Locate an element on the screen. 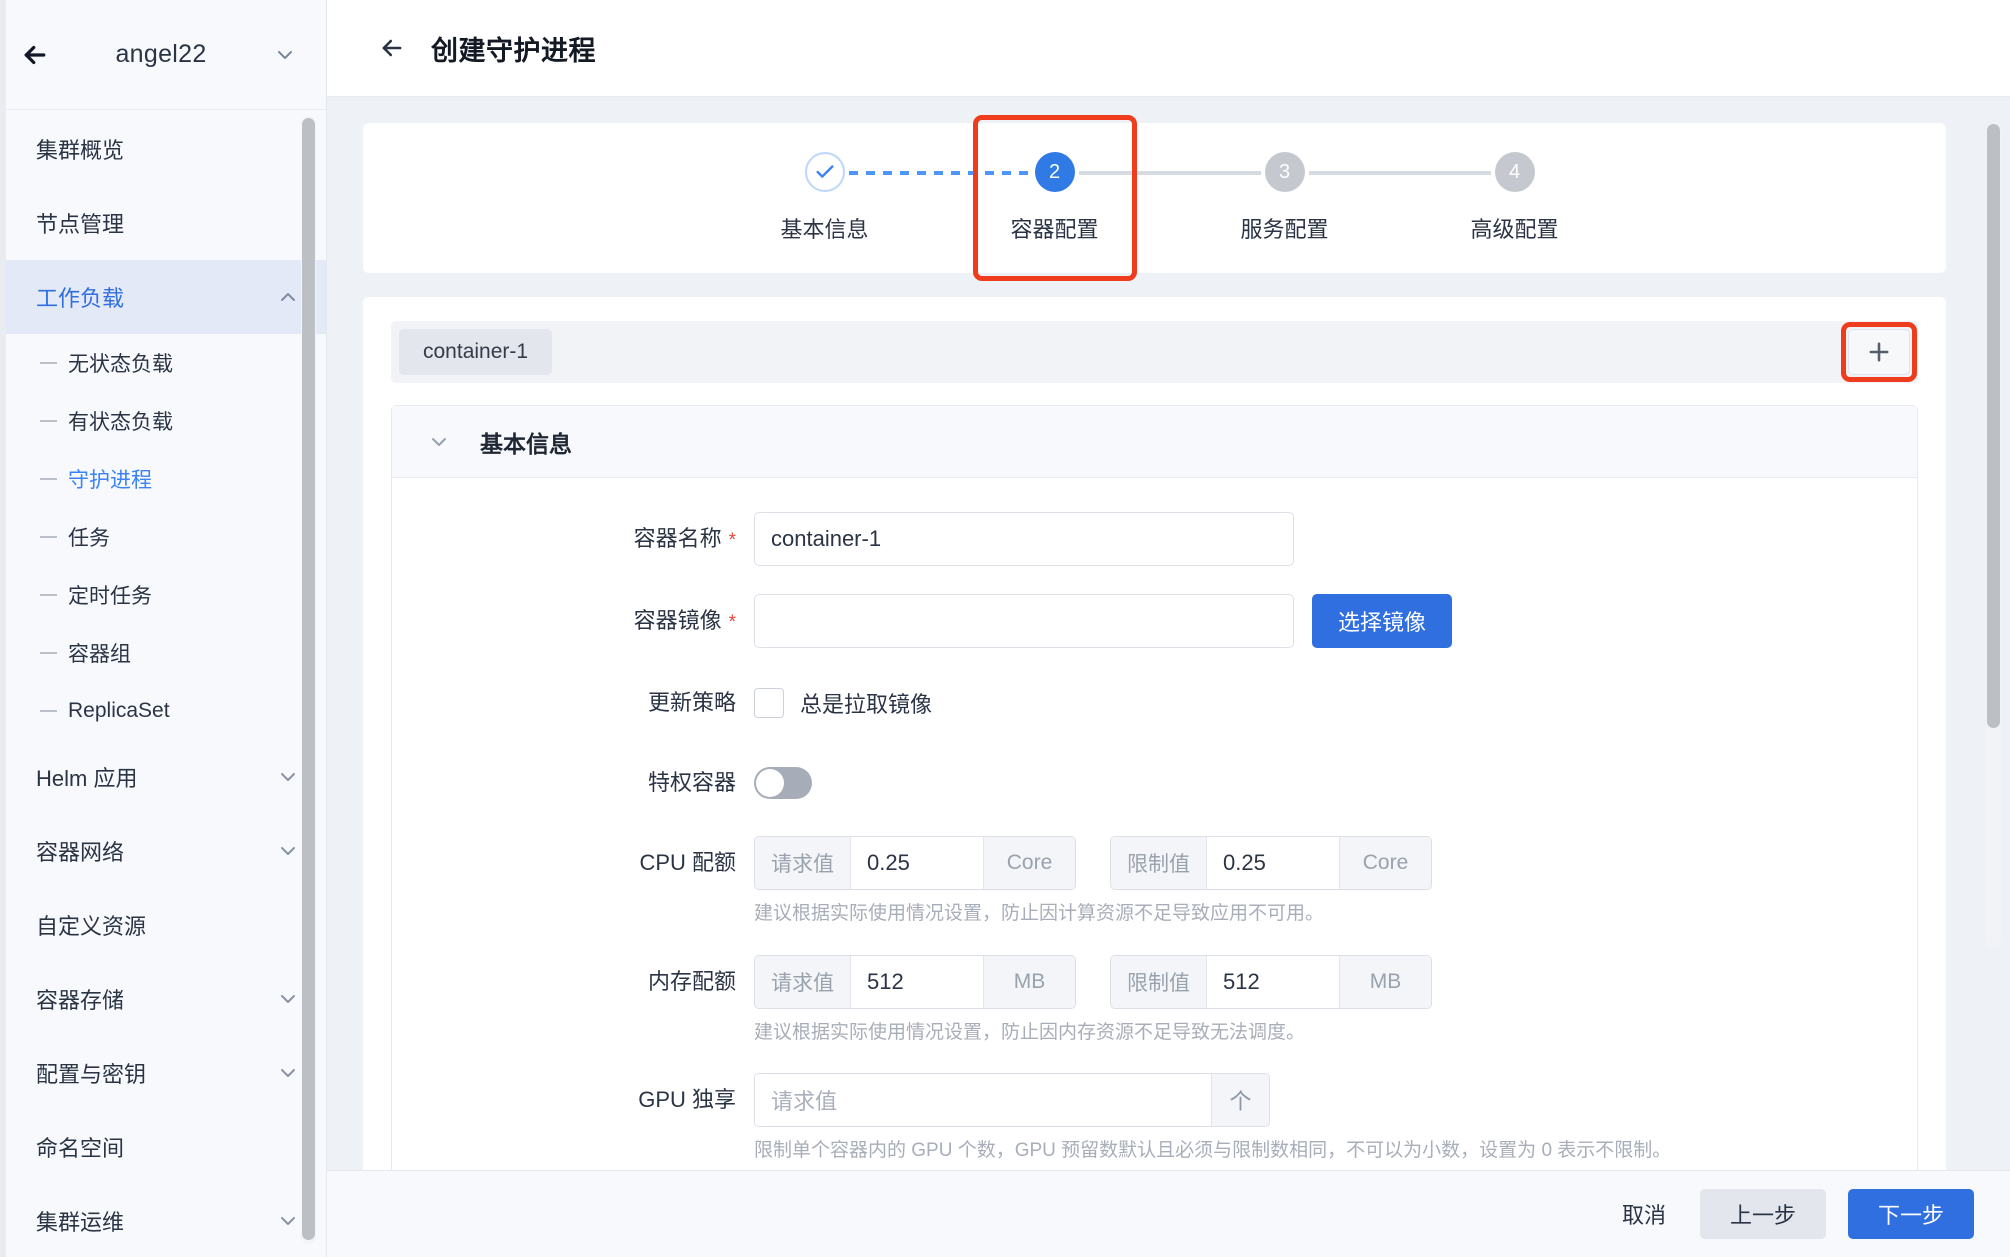  sidebar-subitem-守护进程: 守护进程 is located at coordinates (163, 479).